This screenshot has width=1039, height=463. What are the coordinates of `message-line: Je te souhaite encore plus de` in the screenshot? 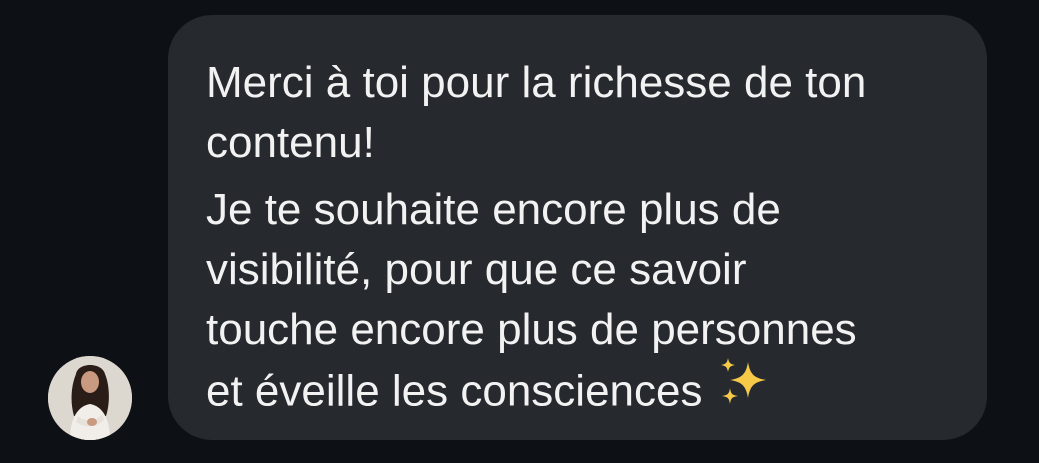 It's located at (493, 209).